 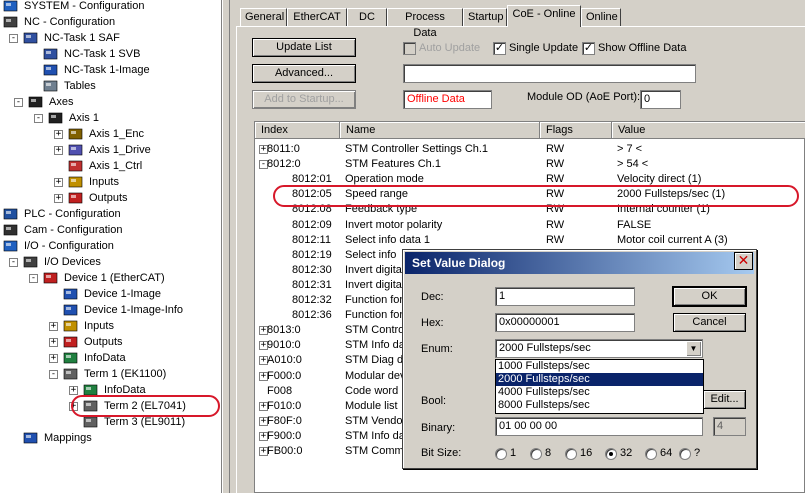 What do you see at coordinates (367, 17) in the screenshot?
I see `tab-dc: DC` at bounding box center [367, 17].